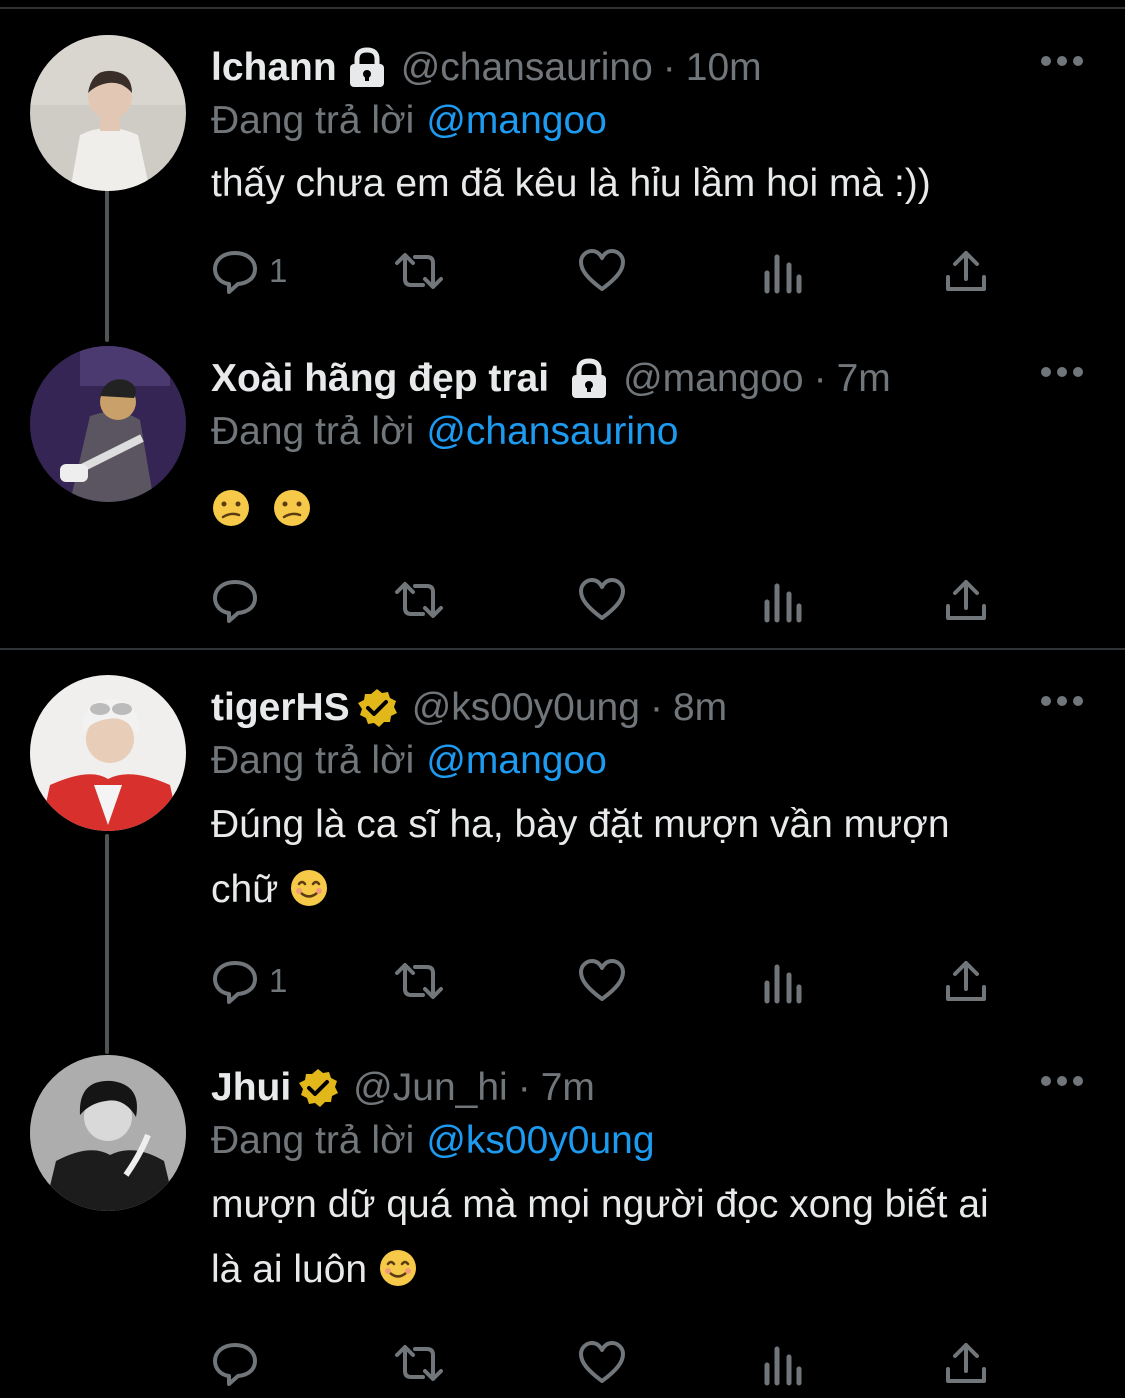 The height and width of the screenshot is (1398, 1125). I want to click on tweet-header: Jhui @Jun_hi · 7m, so click(403, 1088).